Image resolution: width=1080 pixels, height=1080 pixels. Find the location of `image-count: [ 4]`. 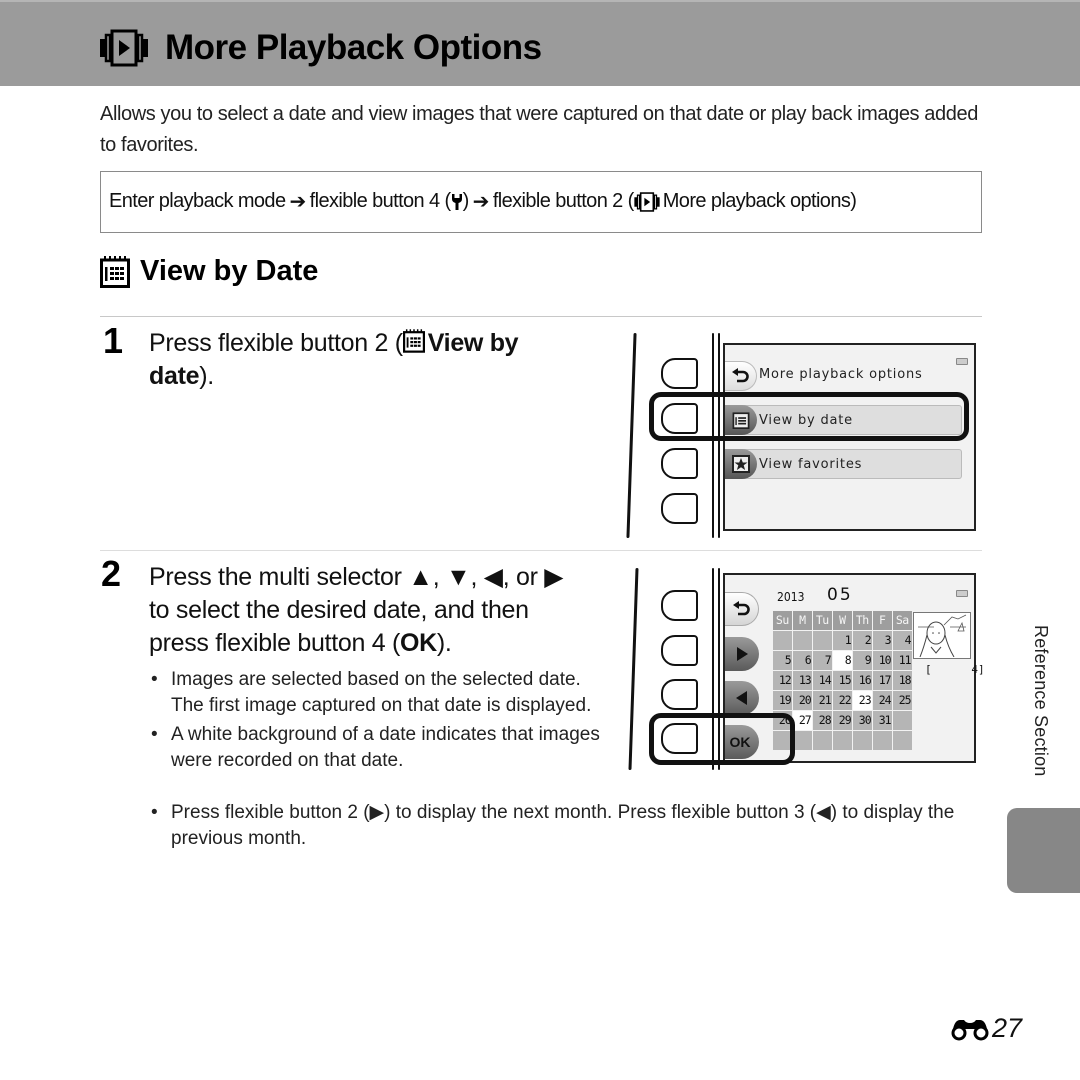

image-count: [ 4] is located at coordinates (955, 669).